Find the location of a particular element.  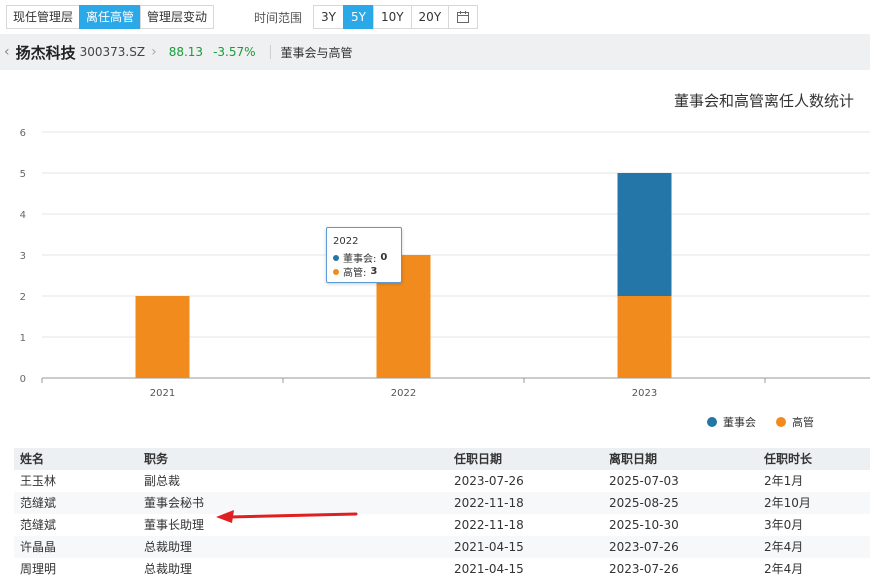

cell-end-date: 2025-10-30 is located at coordinates (644, 525).